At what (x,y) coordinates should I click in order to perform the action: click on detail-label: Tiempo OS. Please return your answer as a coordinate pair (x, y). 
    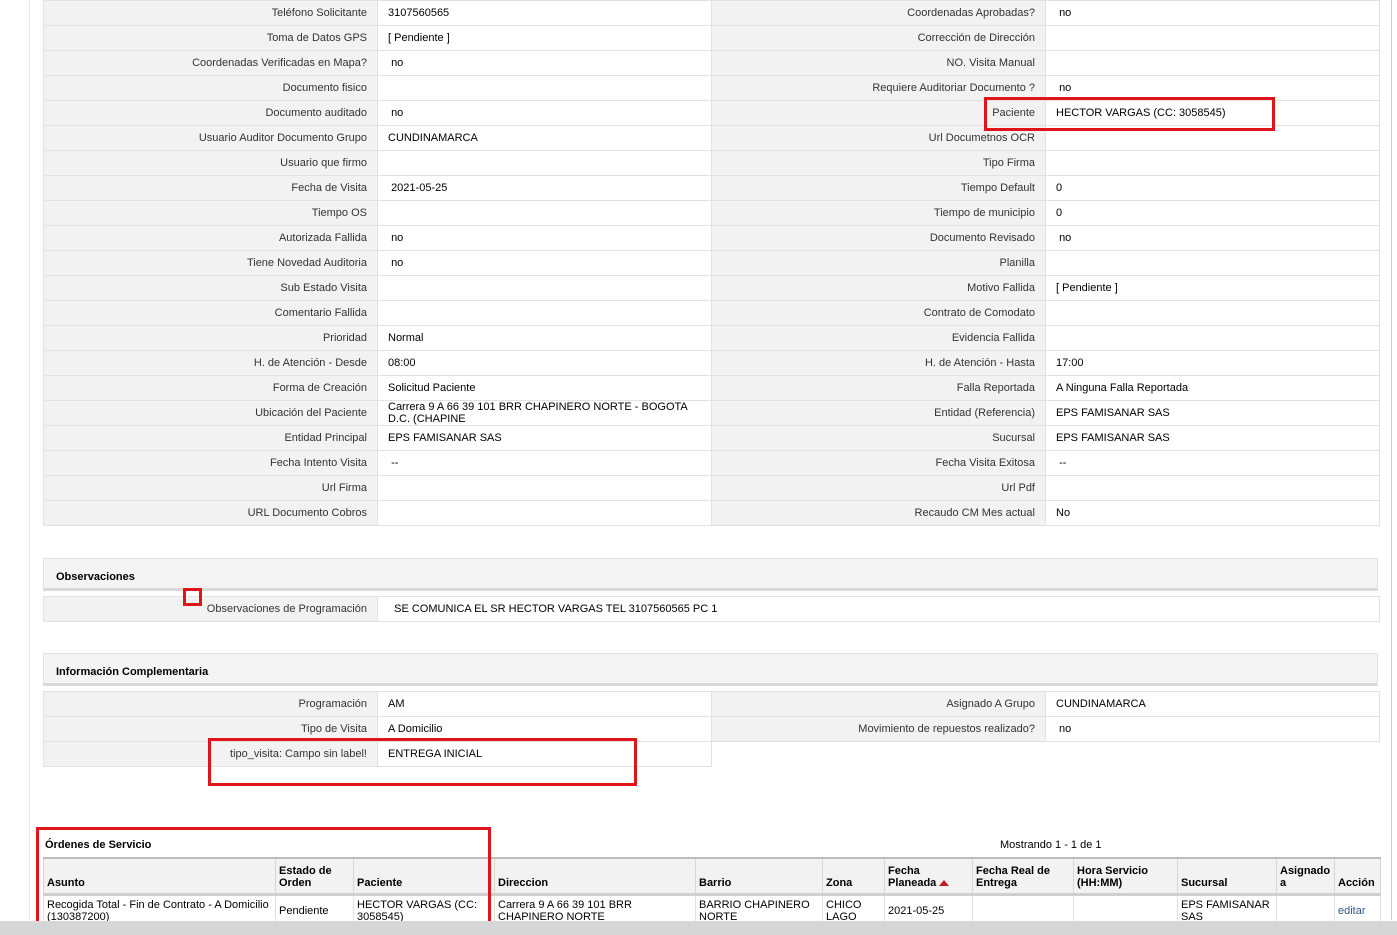
    Looking at the image, I should click on (210, 213).